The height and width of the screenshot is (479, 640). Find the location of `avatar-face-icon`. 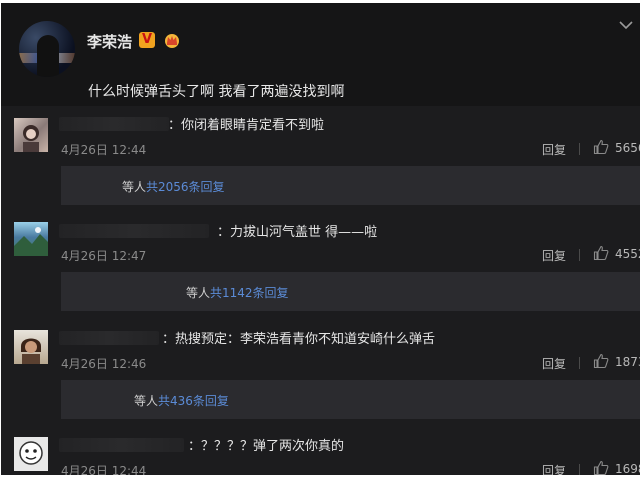

avatar-face-icon is located at coordinates (31, 138).